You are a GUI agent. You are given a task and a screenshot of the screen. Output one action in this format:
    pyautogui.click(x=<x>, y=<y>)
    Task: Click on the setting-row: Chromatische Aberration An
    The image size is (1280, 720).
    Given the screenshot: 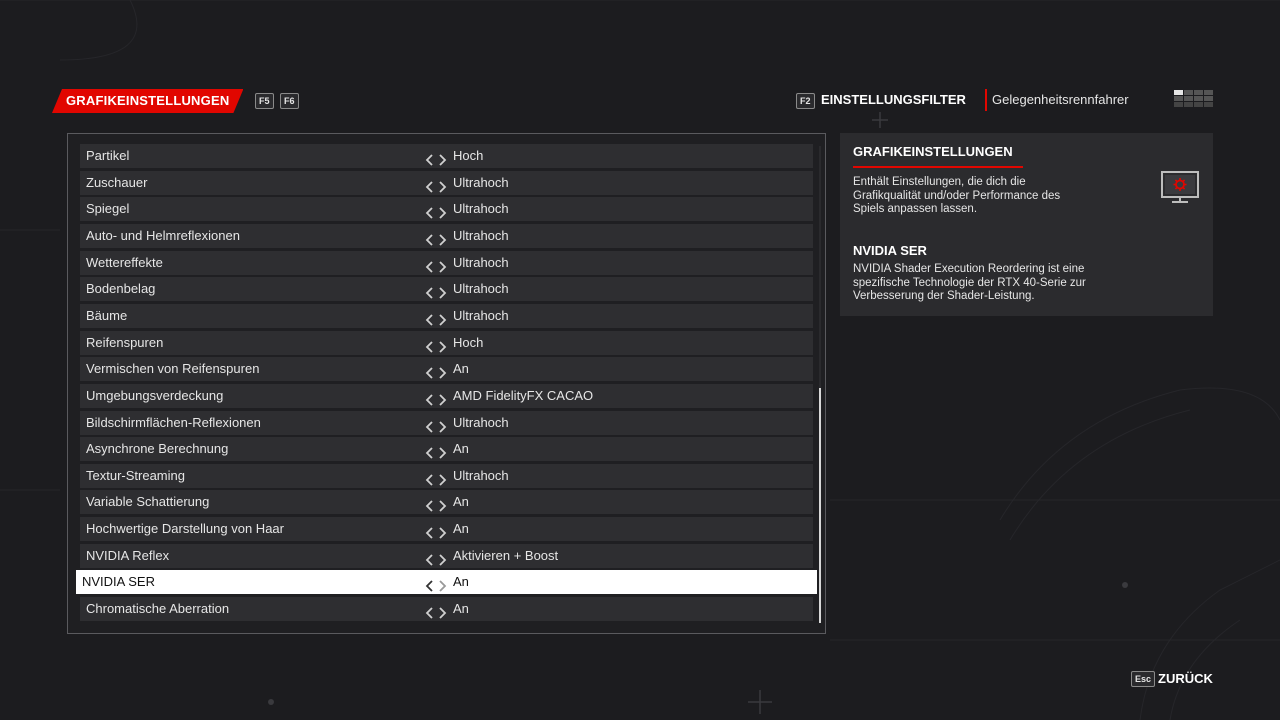 What is the action you would take?
    pyautogui.click(x=446, y=609)
    